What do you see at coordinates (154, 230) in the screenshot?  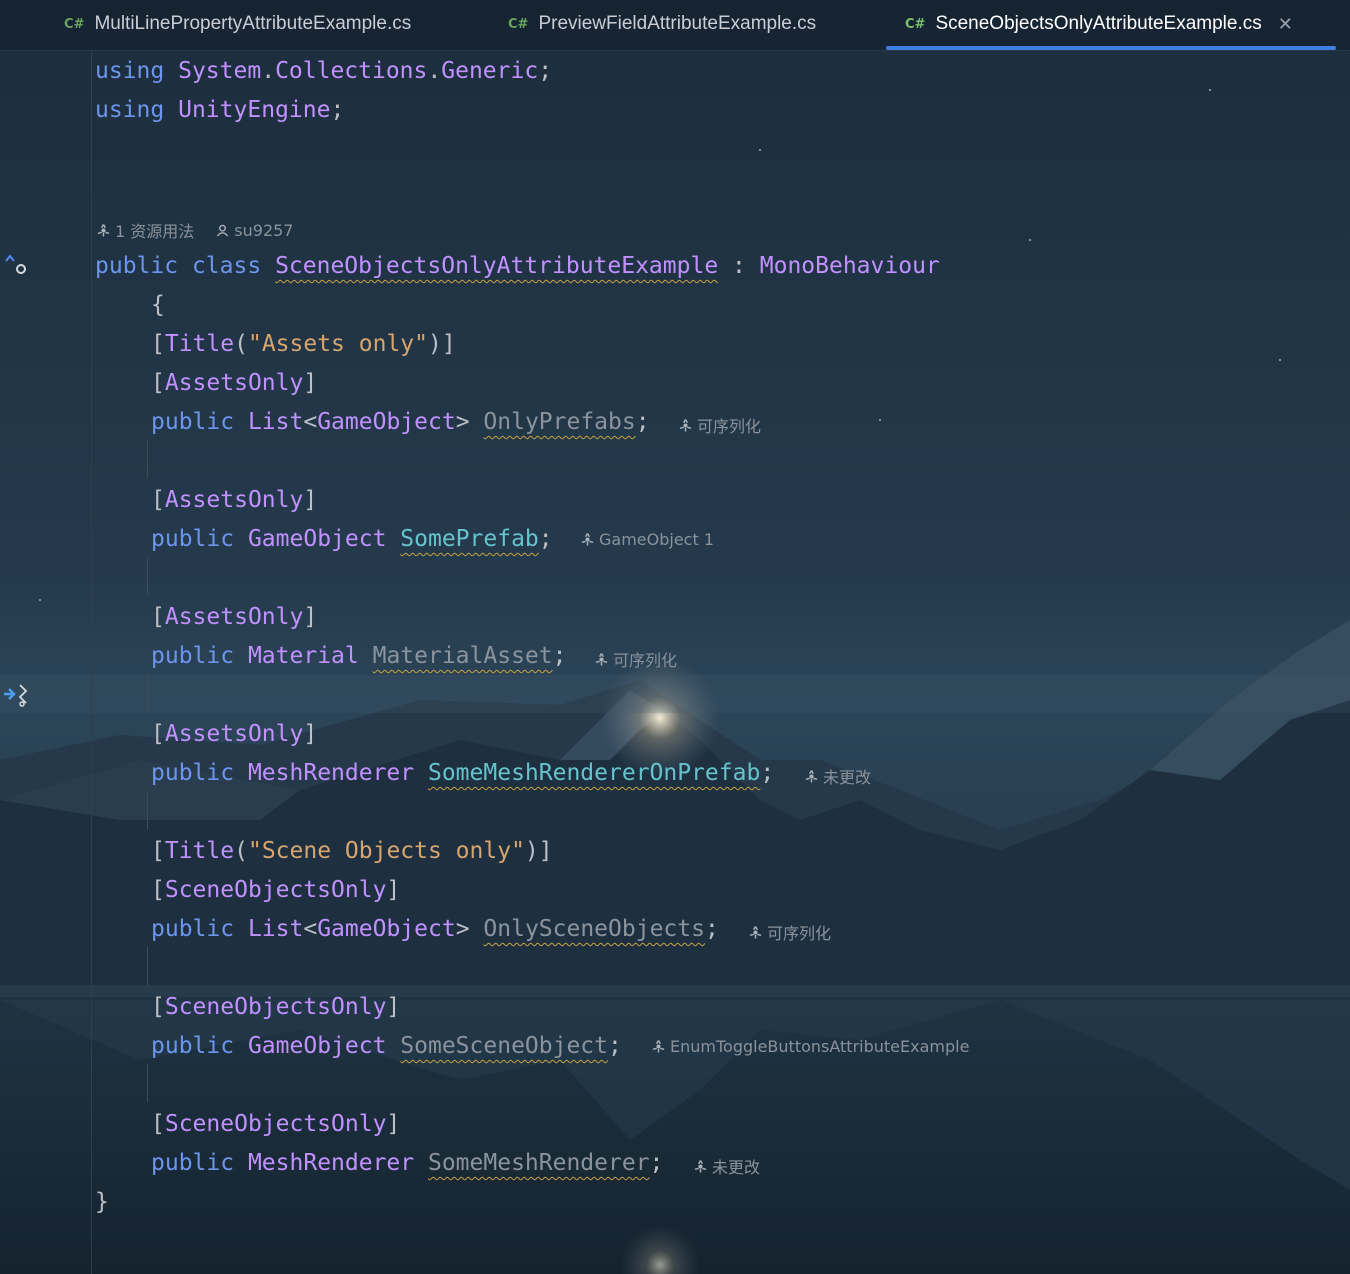 I see `usages-count: 1 资源用法` at bounding box center [154, 230].